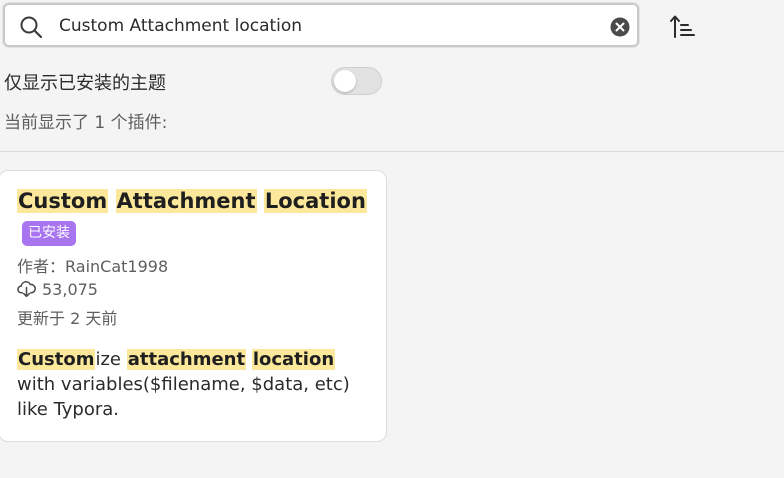 The width and height of the screenshot is (784, 478). I want to click on search-input, so click(329, 26).